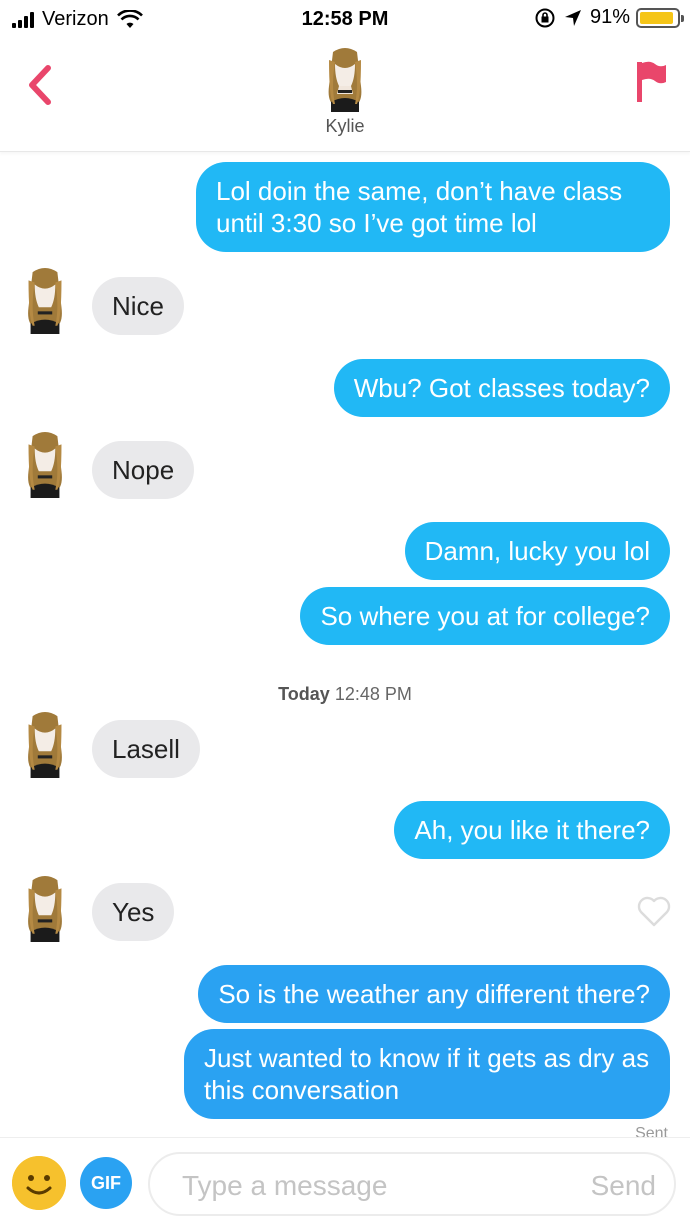 The image size is (690, 1227). What do you see at coordinates (651, 82) in the screenshot?
I see `flag-icon` at bounding box center [651, 82].